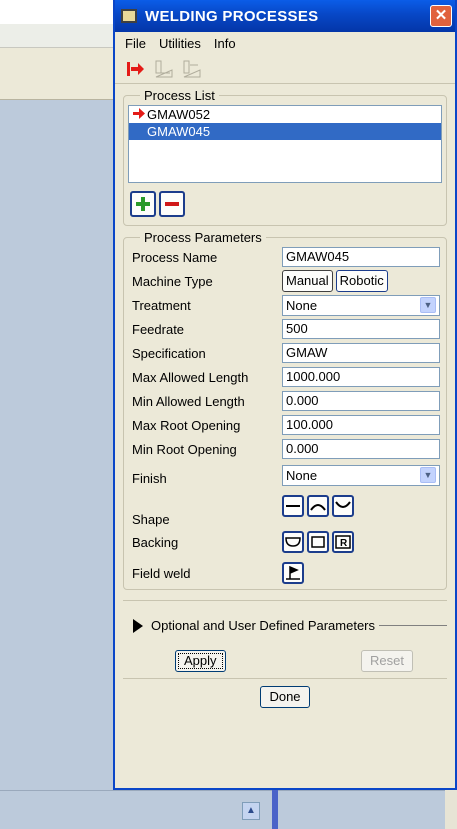 This screenshot has height=829, width=457. I want to click on scroll-up-icon: ▲, so click(251, 811).